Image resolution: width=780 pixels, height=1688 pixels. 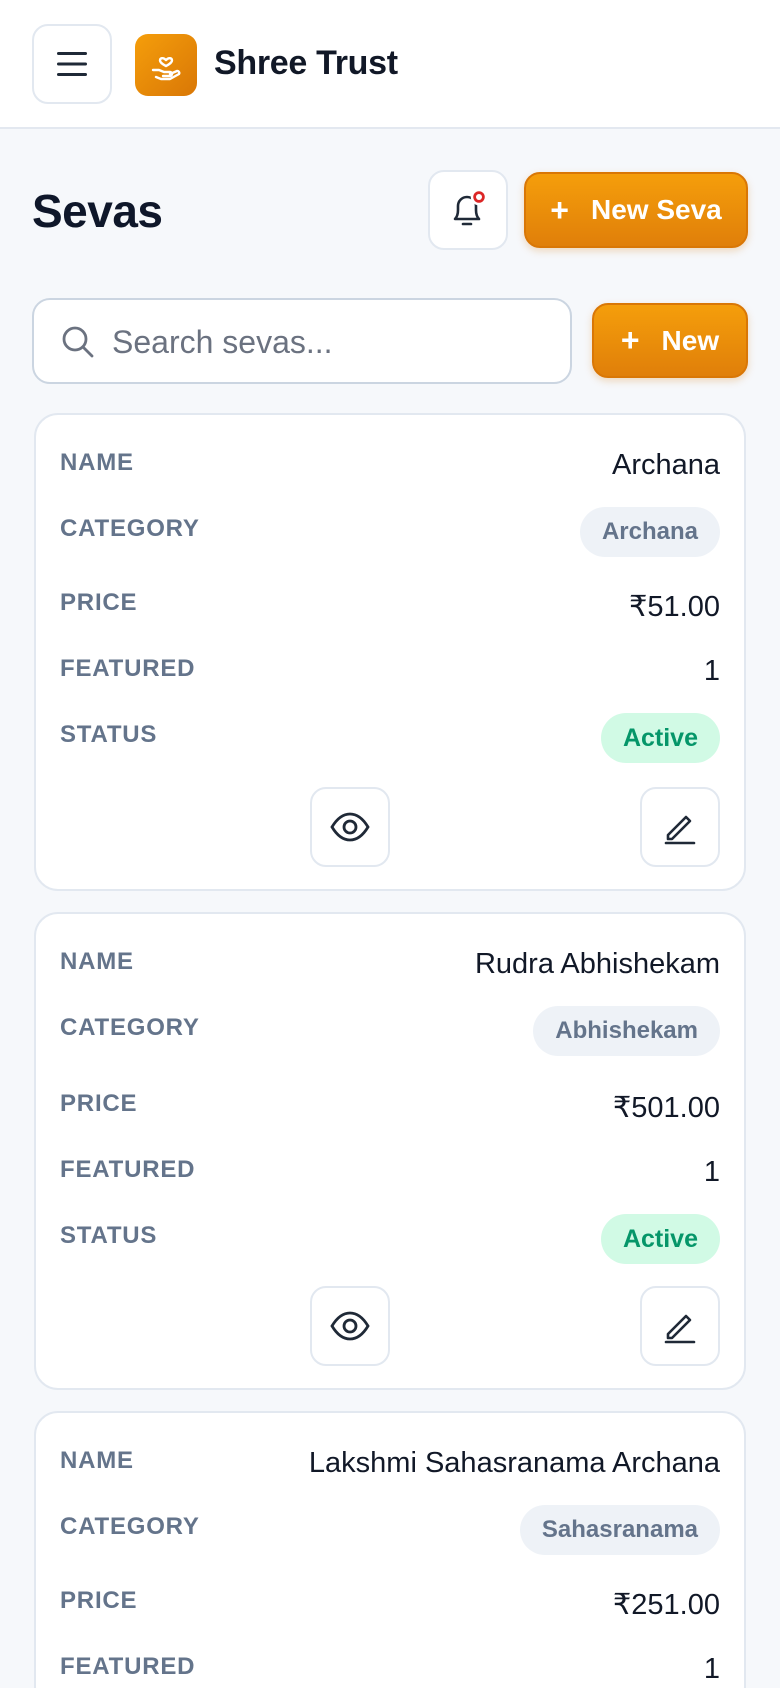 I want to click on new-label: New, so click(x=690, y=340).